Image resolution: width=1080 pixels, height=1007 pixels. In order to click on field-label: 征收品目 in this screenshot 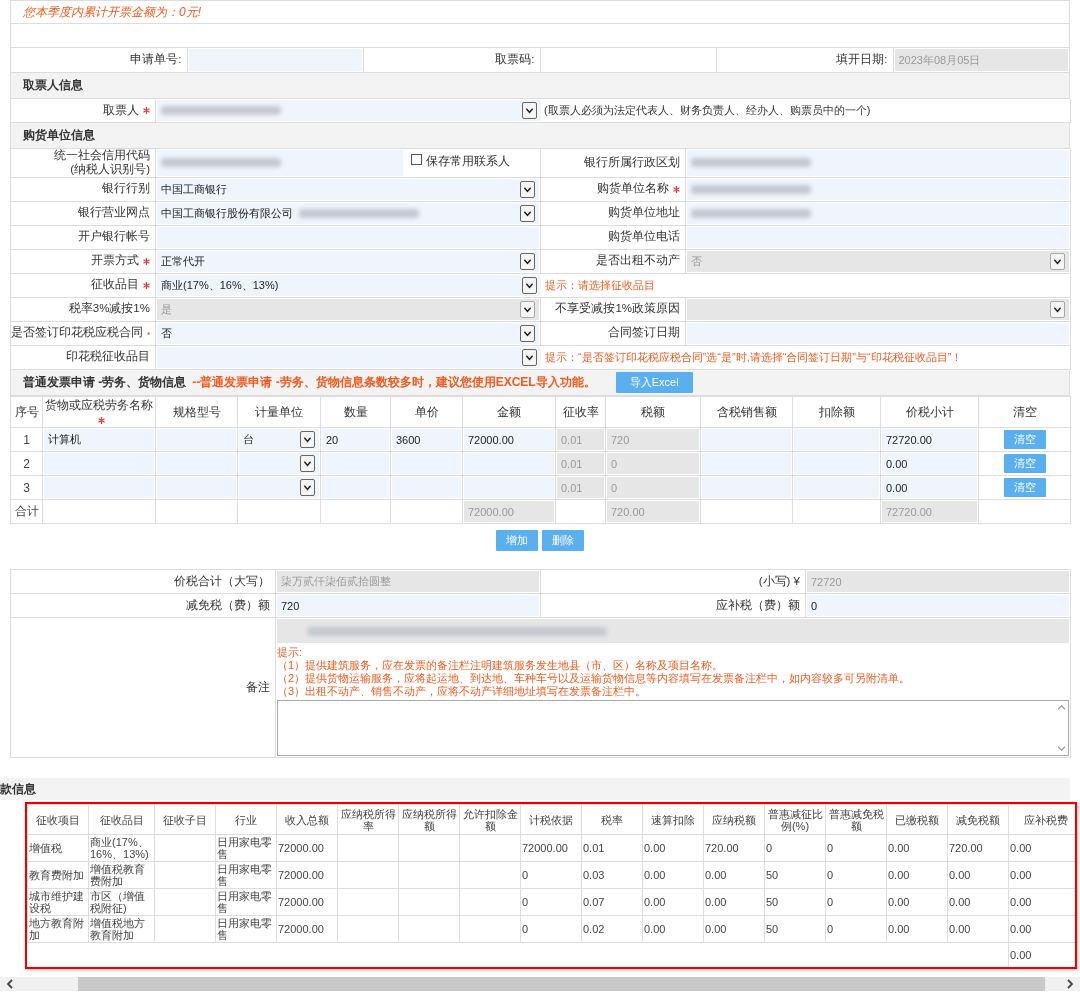, I will do `click(115, 285)`.